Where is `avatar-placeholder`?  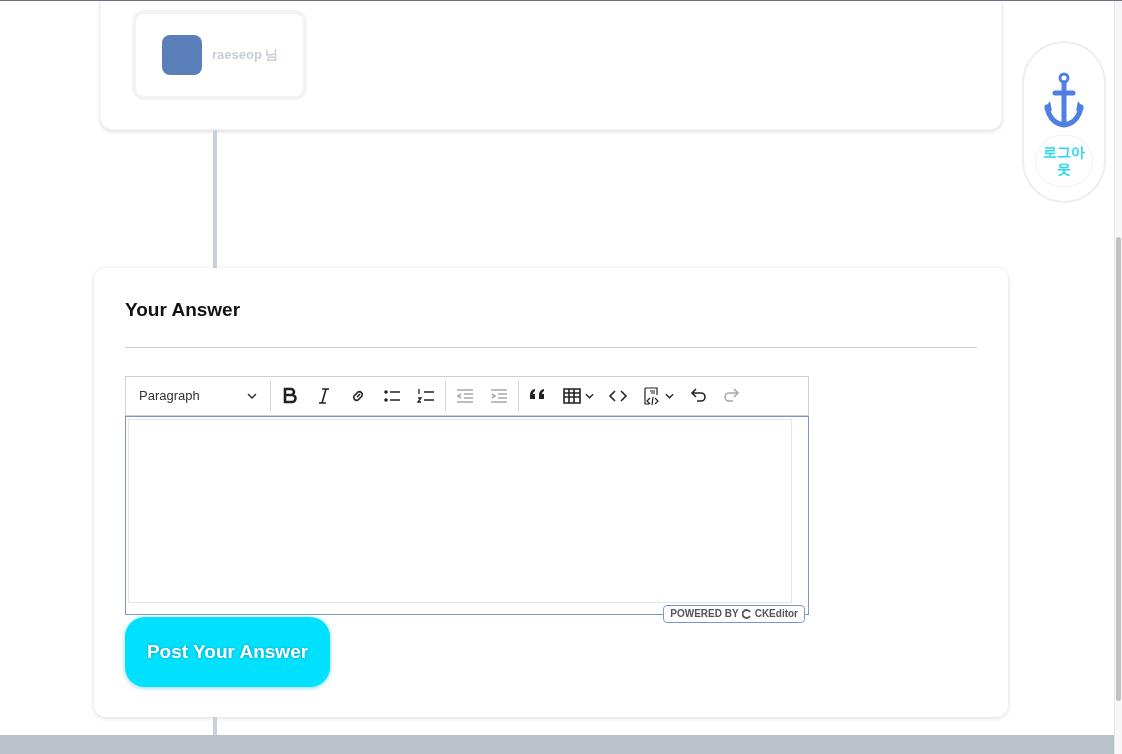 avatar-placeholder is located at coordinates (182, 55).